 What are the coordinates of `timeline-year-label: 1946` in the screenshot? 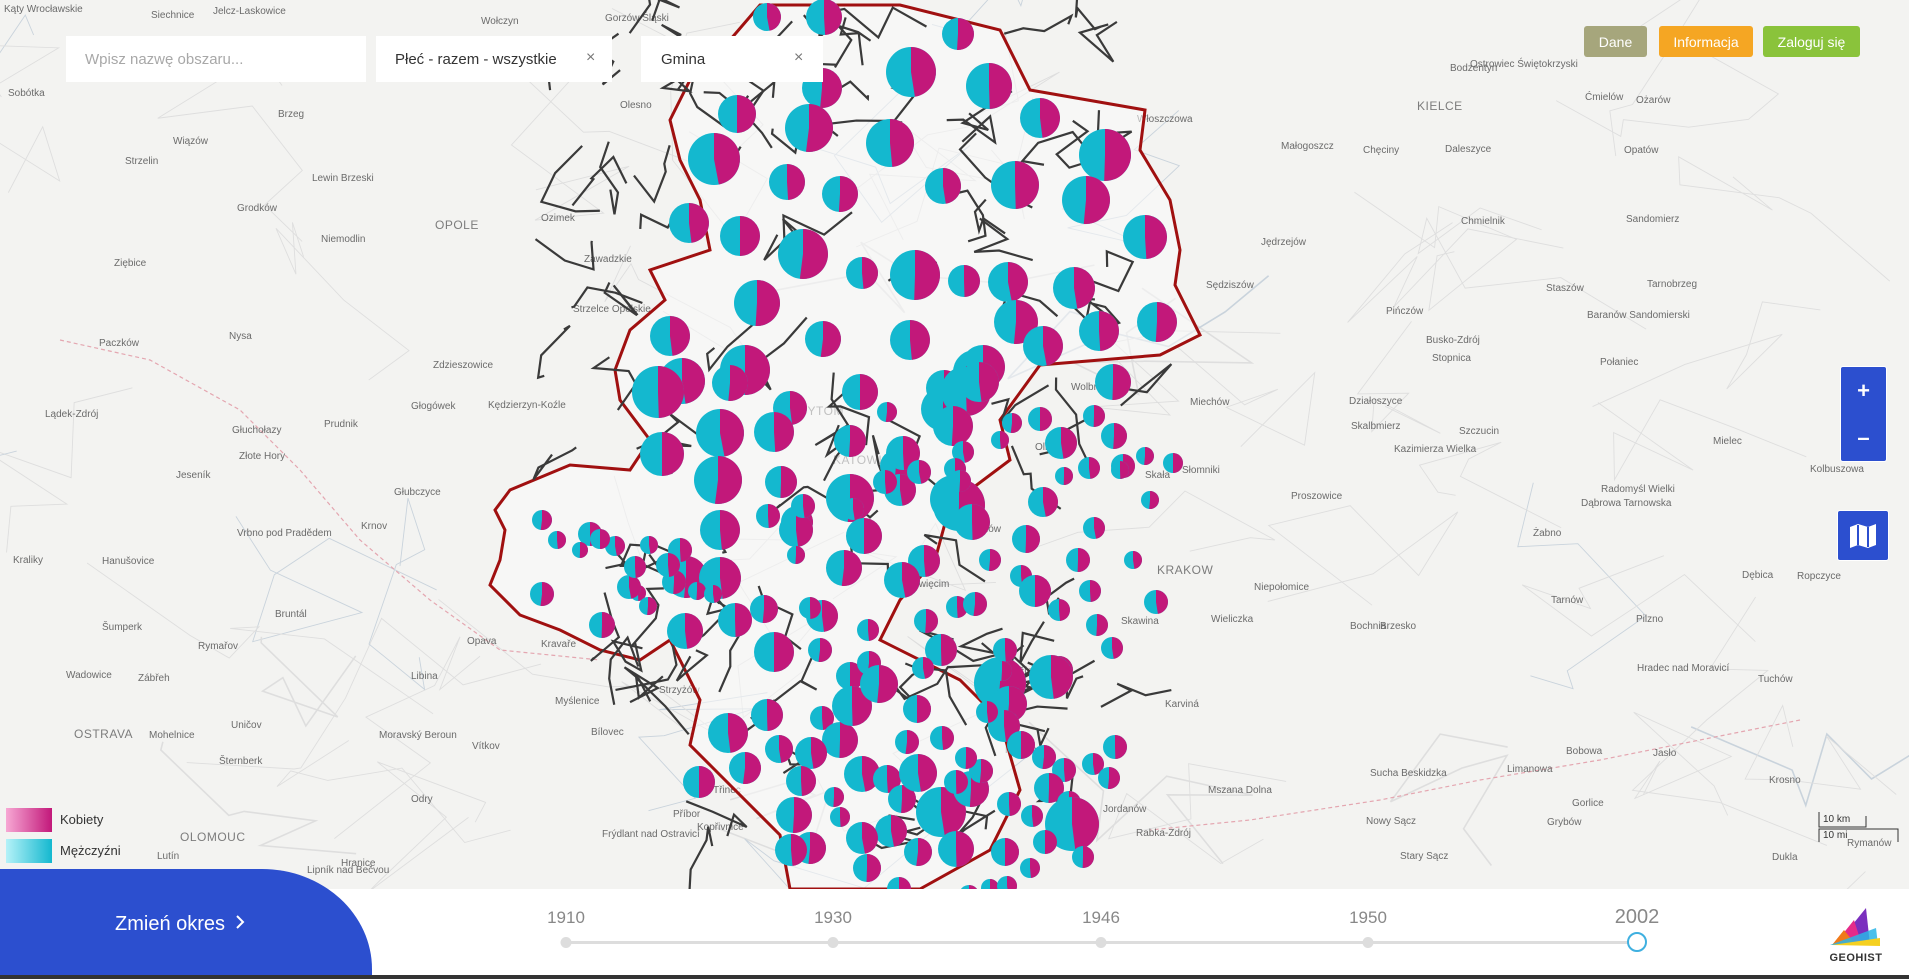 It's located at (1101, 918).